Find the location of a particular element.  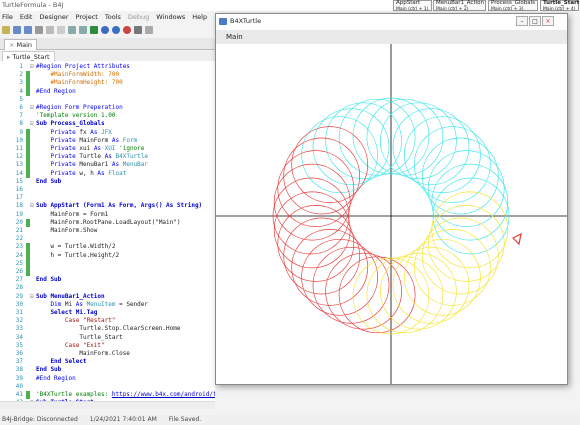

line-number: 29 is located at coordinates (19, 296).